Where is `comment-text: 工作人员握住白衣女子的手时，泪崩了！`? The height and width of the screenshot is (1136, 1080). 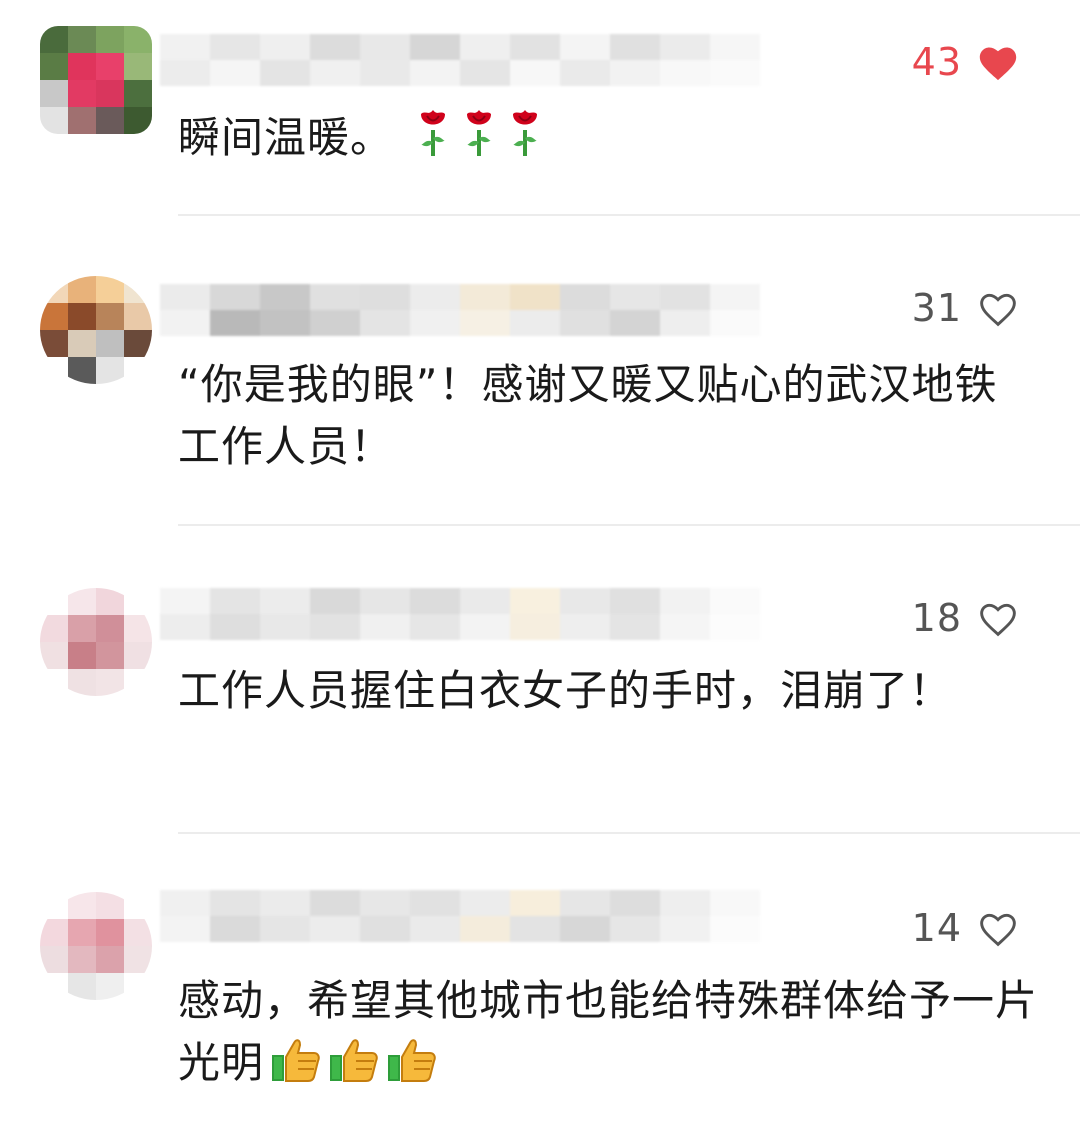 comment-text: 工作人员握住白衣女子的手时，泪崩了！ is located at coordinates (565, 690).